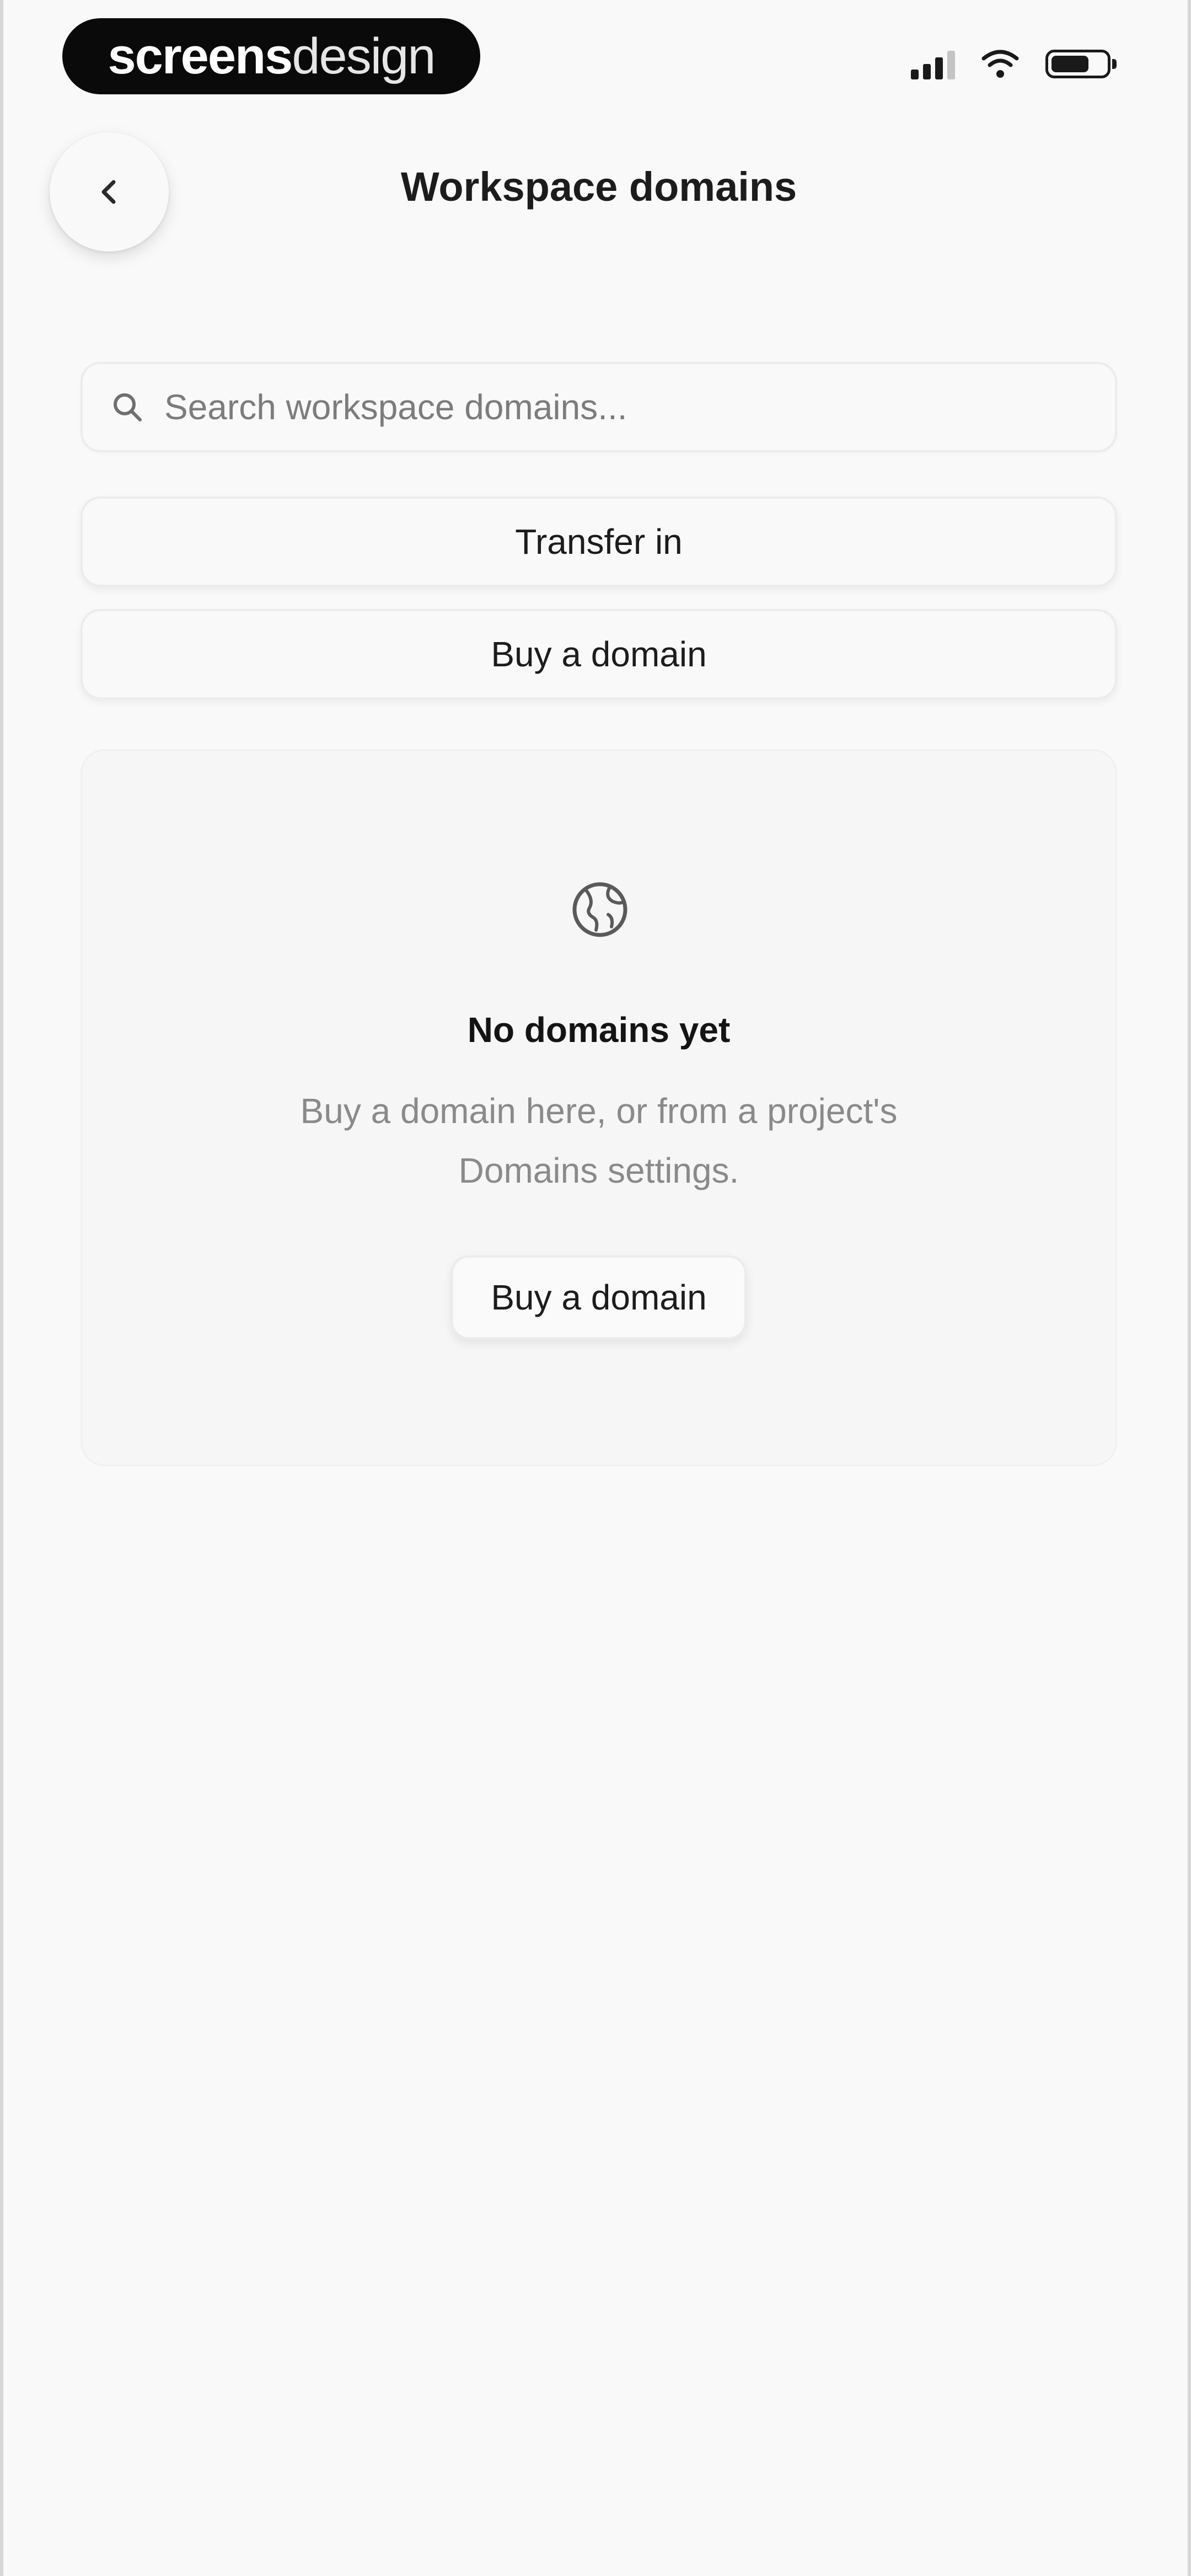  I want to click on search-field, so click(599, 407).